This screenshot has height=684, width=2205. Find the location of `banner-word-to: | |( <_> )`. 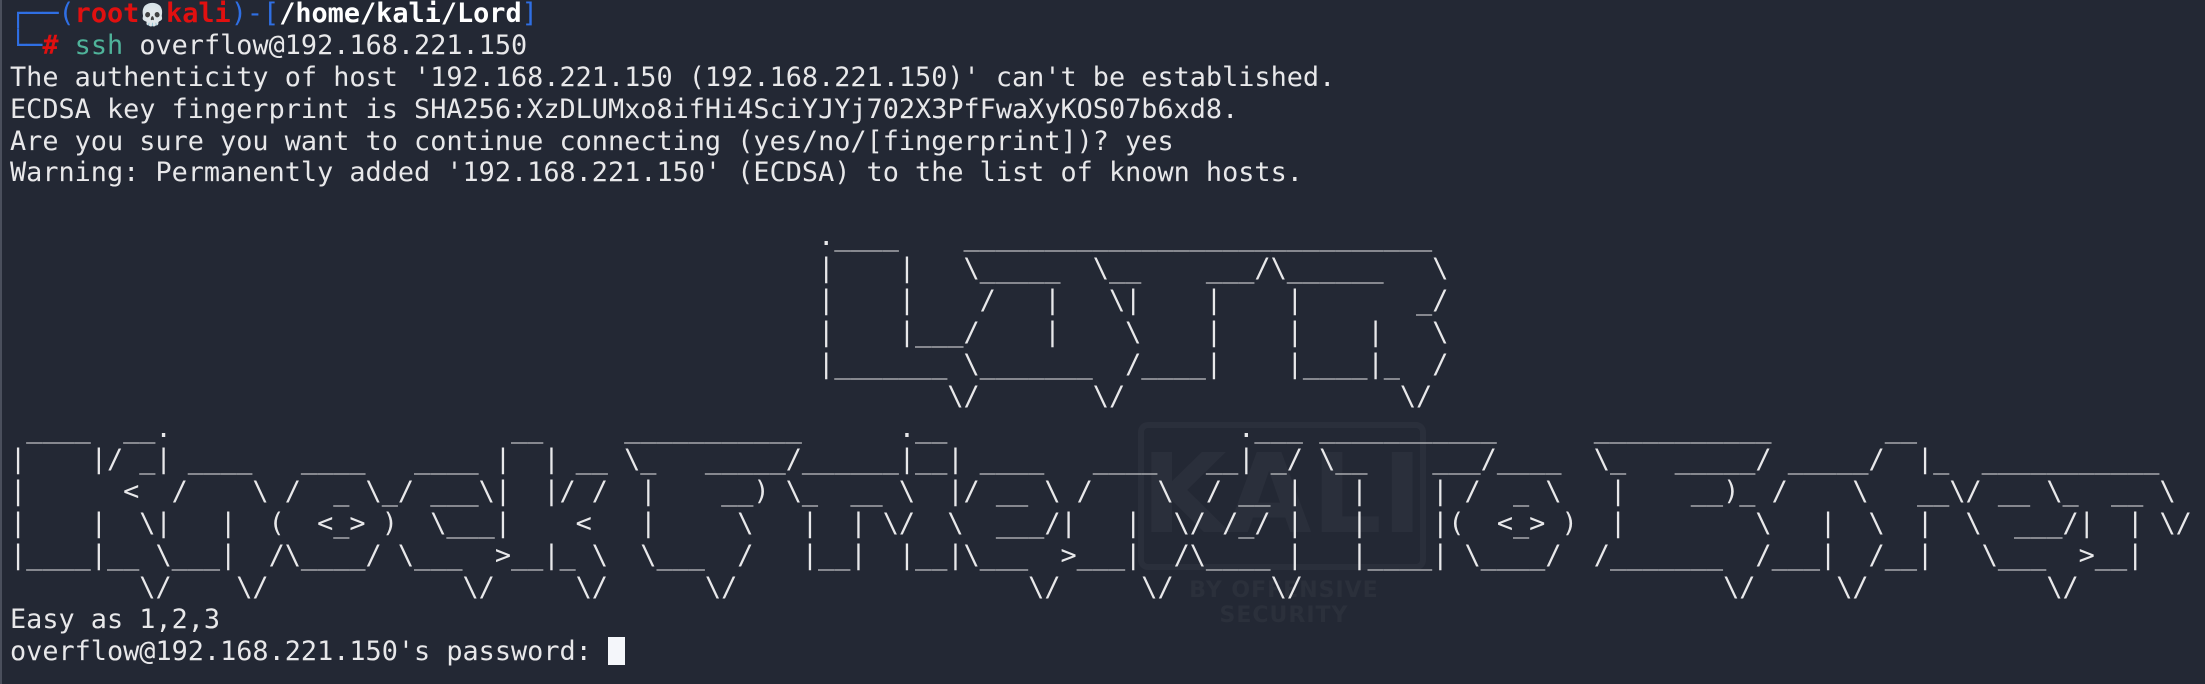

banner-word-to: | |( <_> ) is located at coordinates (1448, 524).